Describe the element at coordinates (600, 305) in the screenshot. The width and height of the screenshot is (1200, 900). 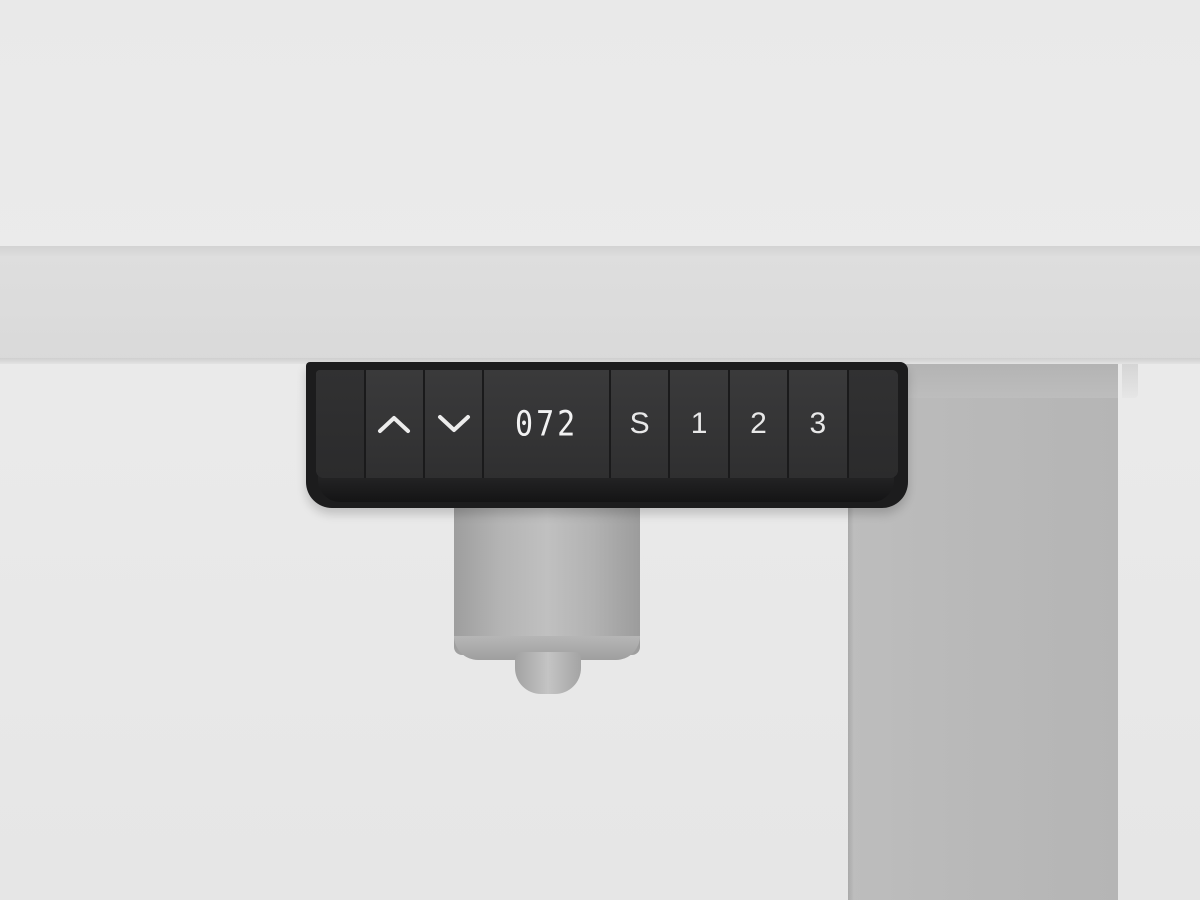
I see `desktop-edge` at that location.